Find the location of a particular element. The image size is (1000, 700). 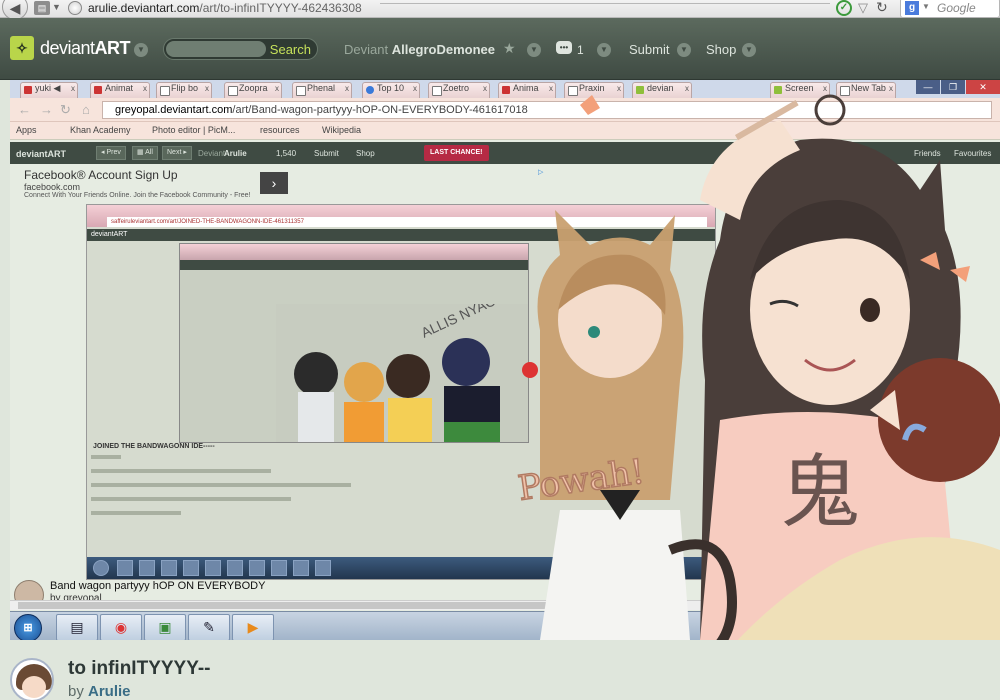

inner-tab: Flip bo x is located at coordinates (184, 90).